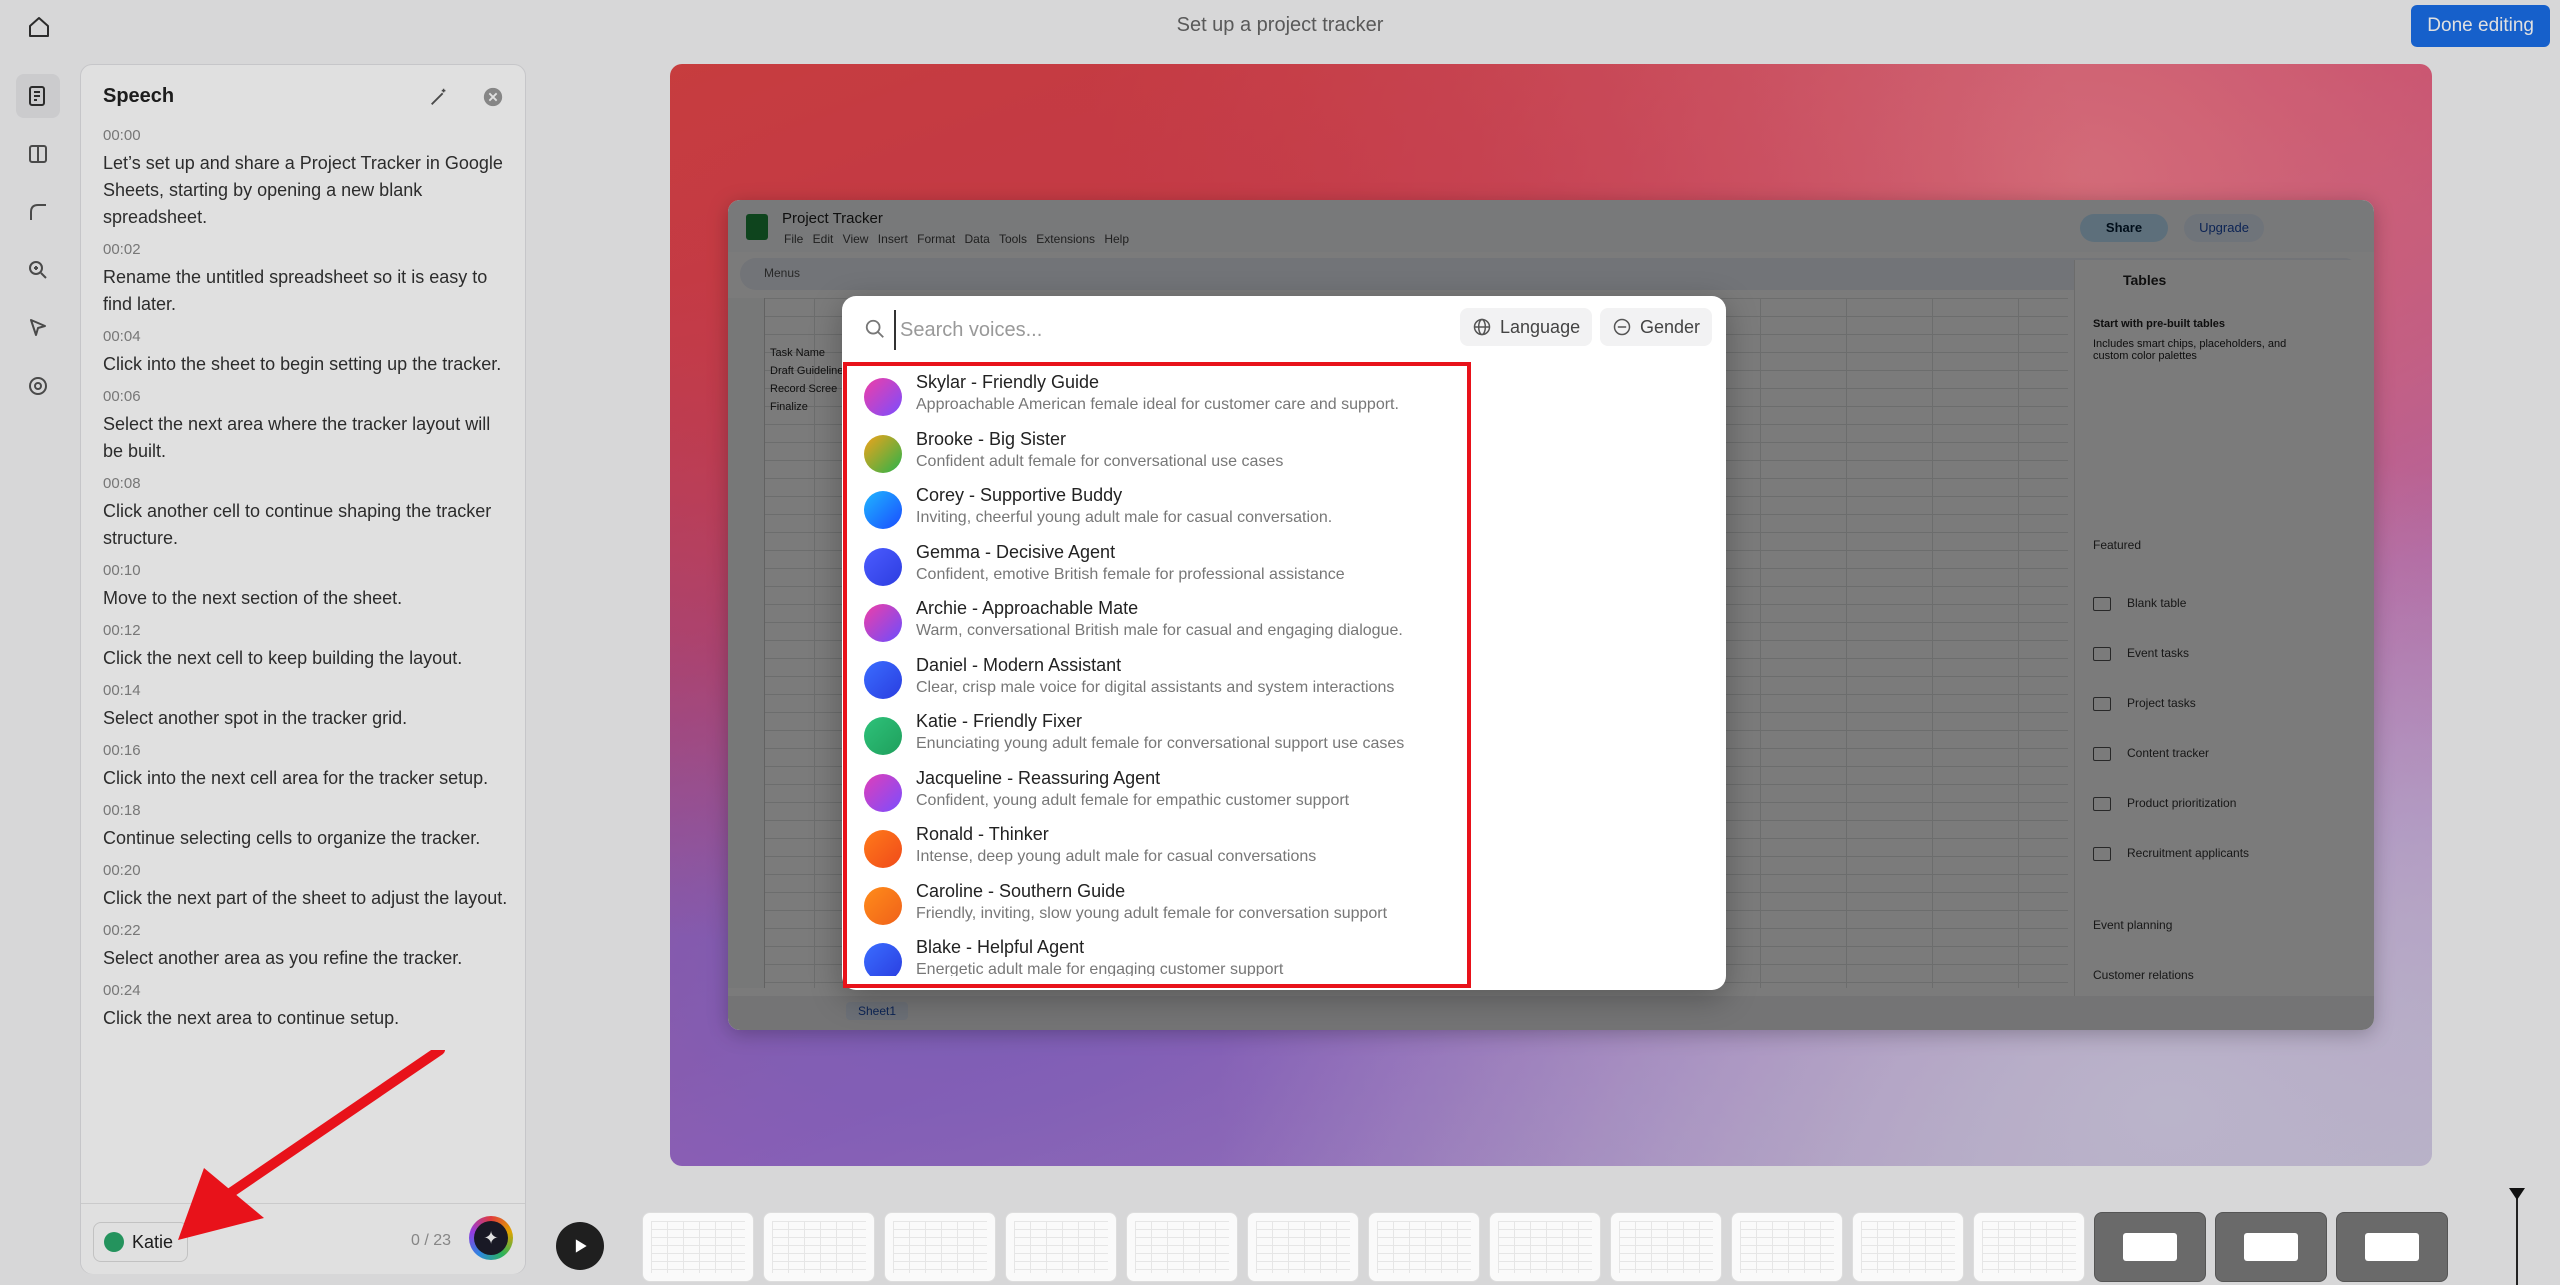  I want to click on segment-timestamp: 00:12, so click(122, 630).